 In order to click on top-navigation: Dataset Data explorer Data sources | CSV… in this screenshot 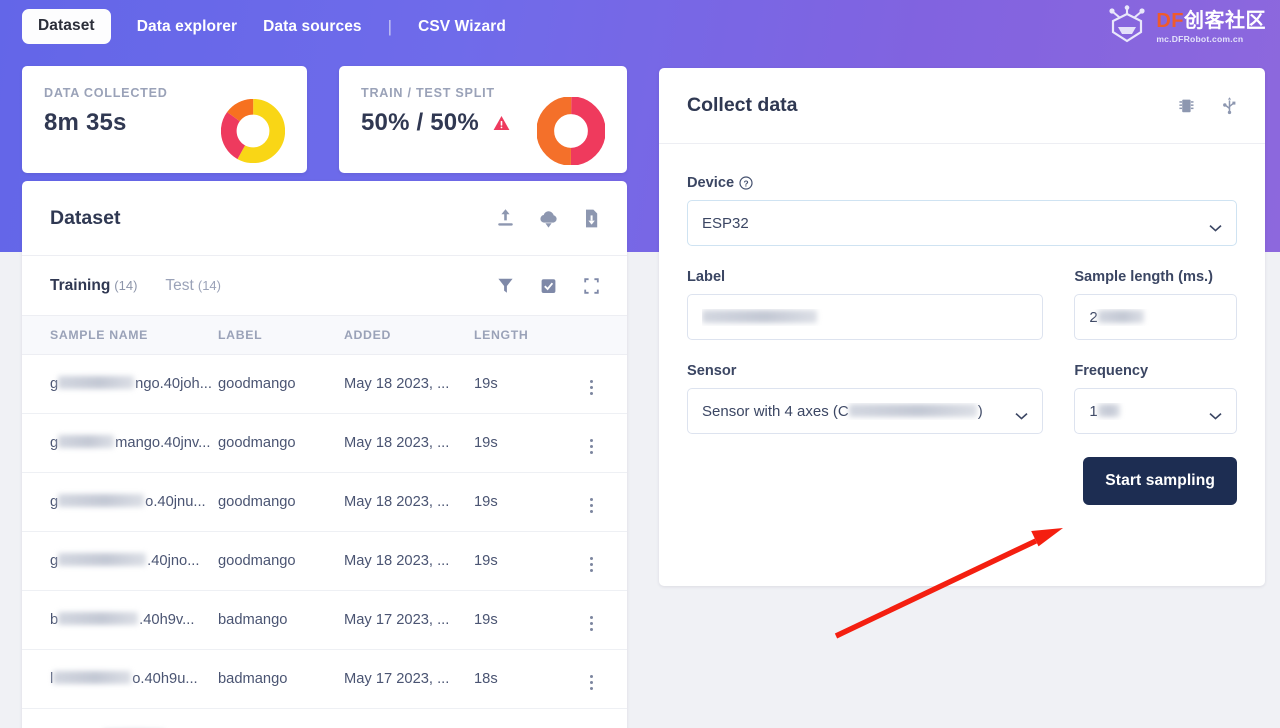, I will do `click(640, 26)`.